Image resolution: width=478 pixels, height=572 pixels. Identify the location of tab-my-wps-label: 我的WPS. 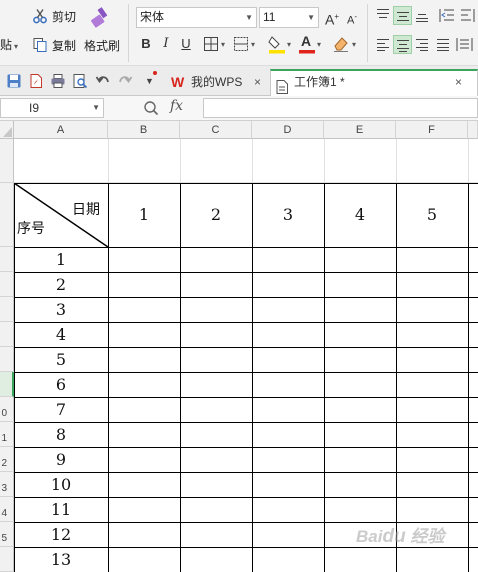
(217, 82).